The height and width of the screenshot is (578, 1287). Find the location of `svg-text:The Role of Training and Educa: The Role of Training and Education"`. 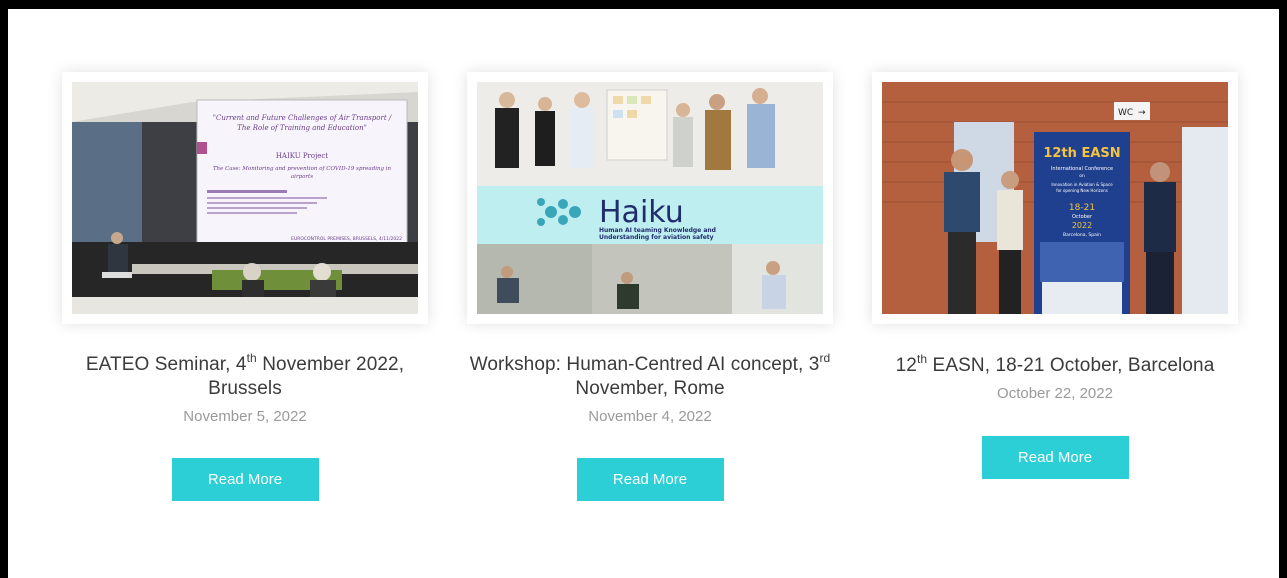

svg-text:The Role of Training and Educa: The Role of Training and Education" is located at coordinates (302, 128).